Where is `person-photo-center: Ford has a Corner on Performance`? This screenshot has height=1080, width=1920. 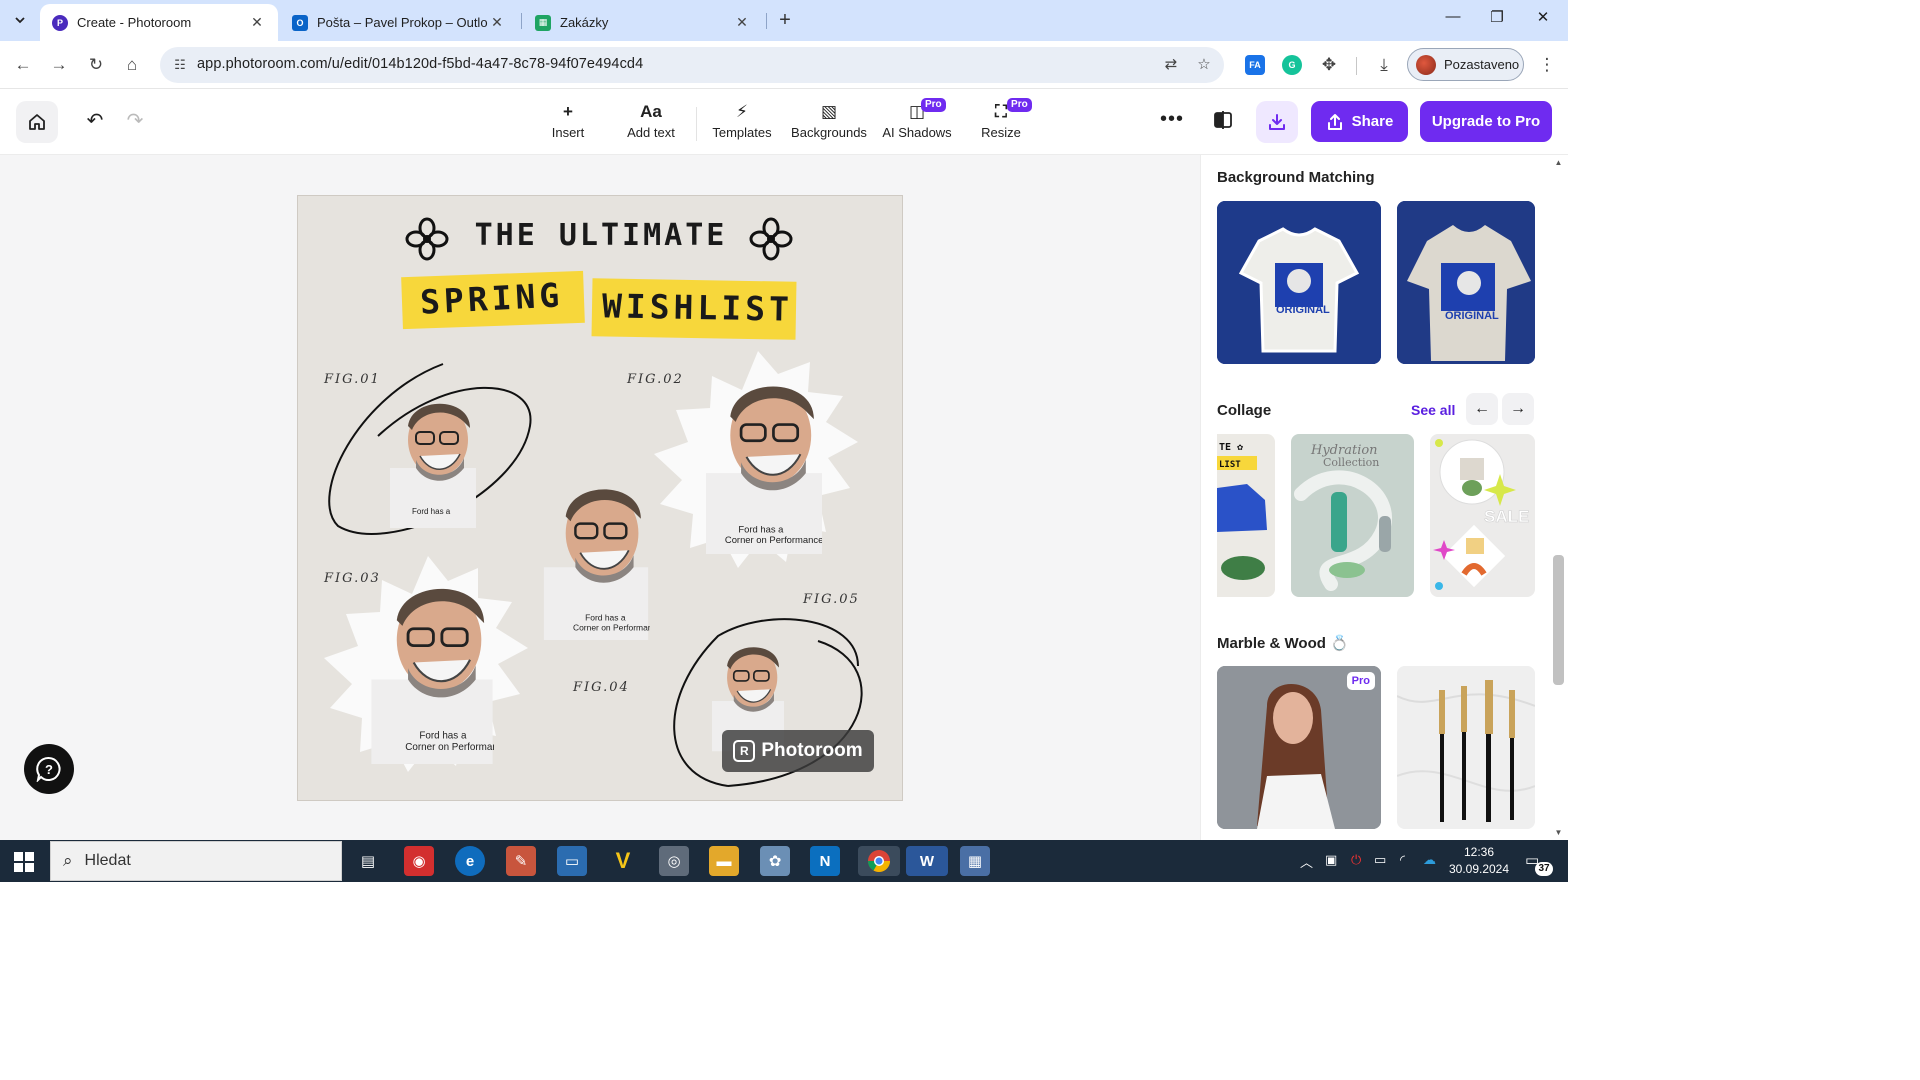
person-photo-center: Ford has a Corner on Performance is located at coordinates (596, 560).